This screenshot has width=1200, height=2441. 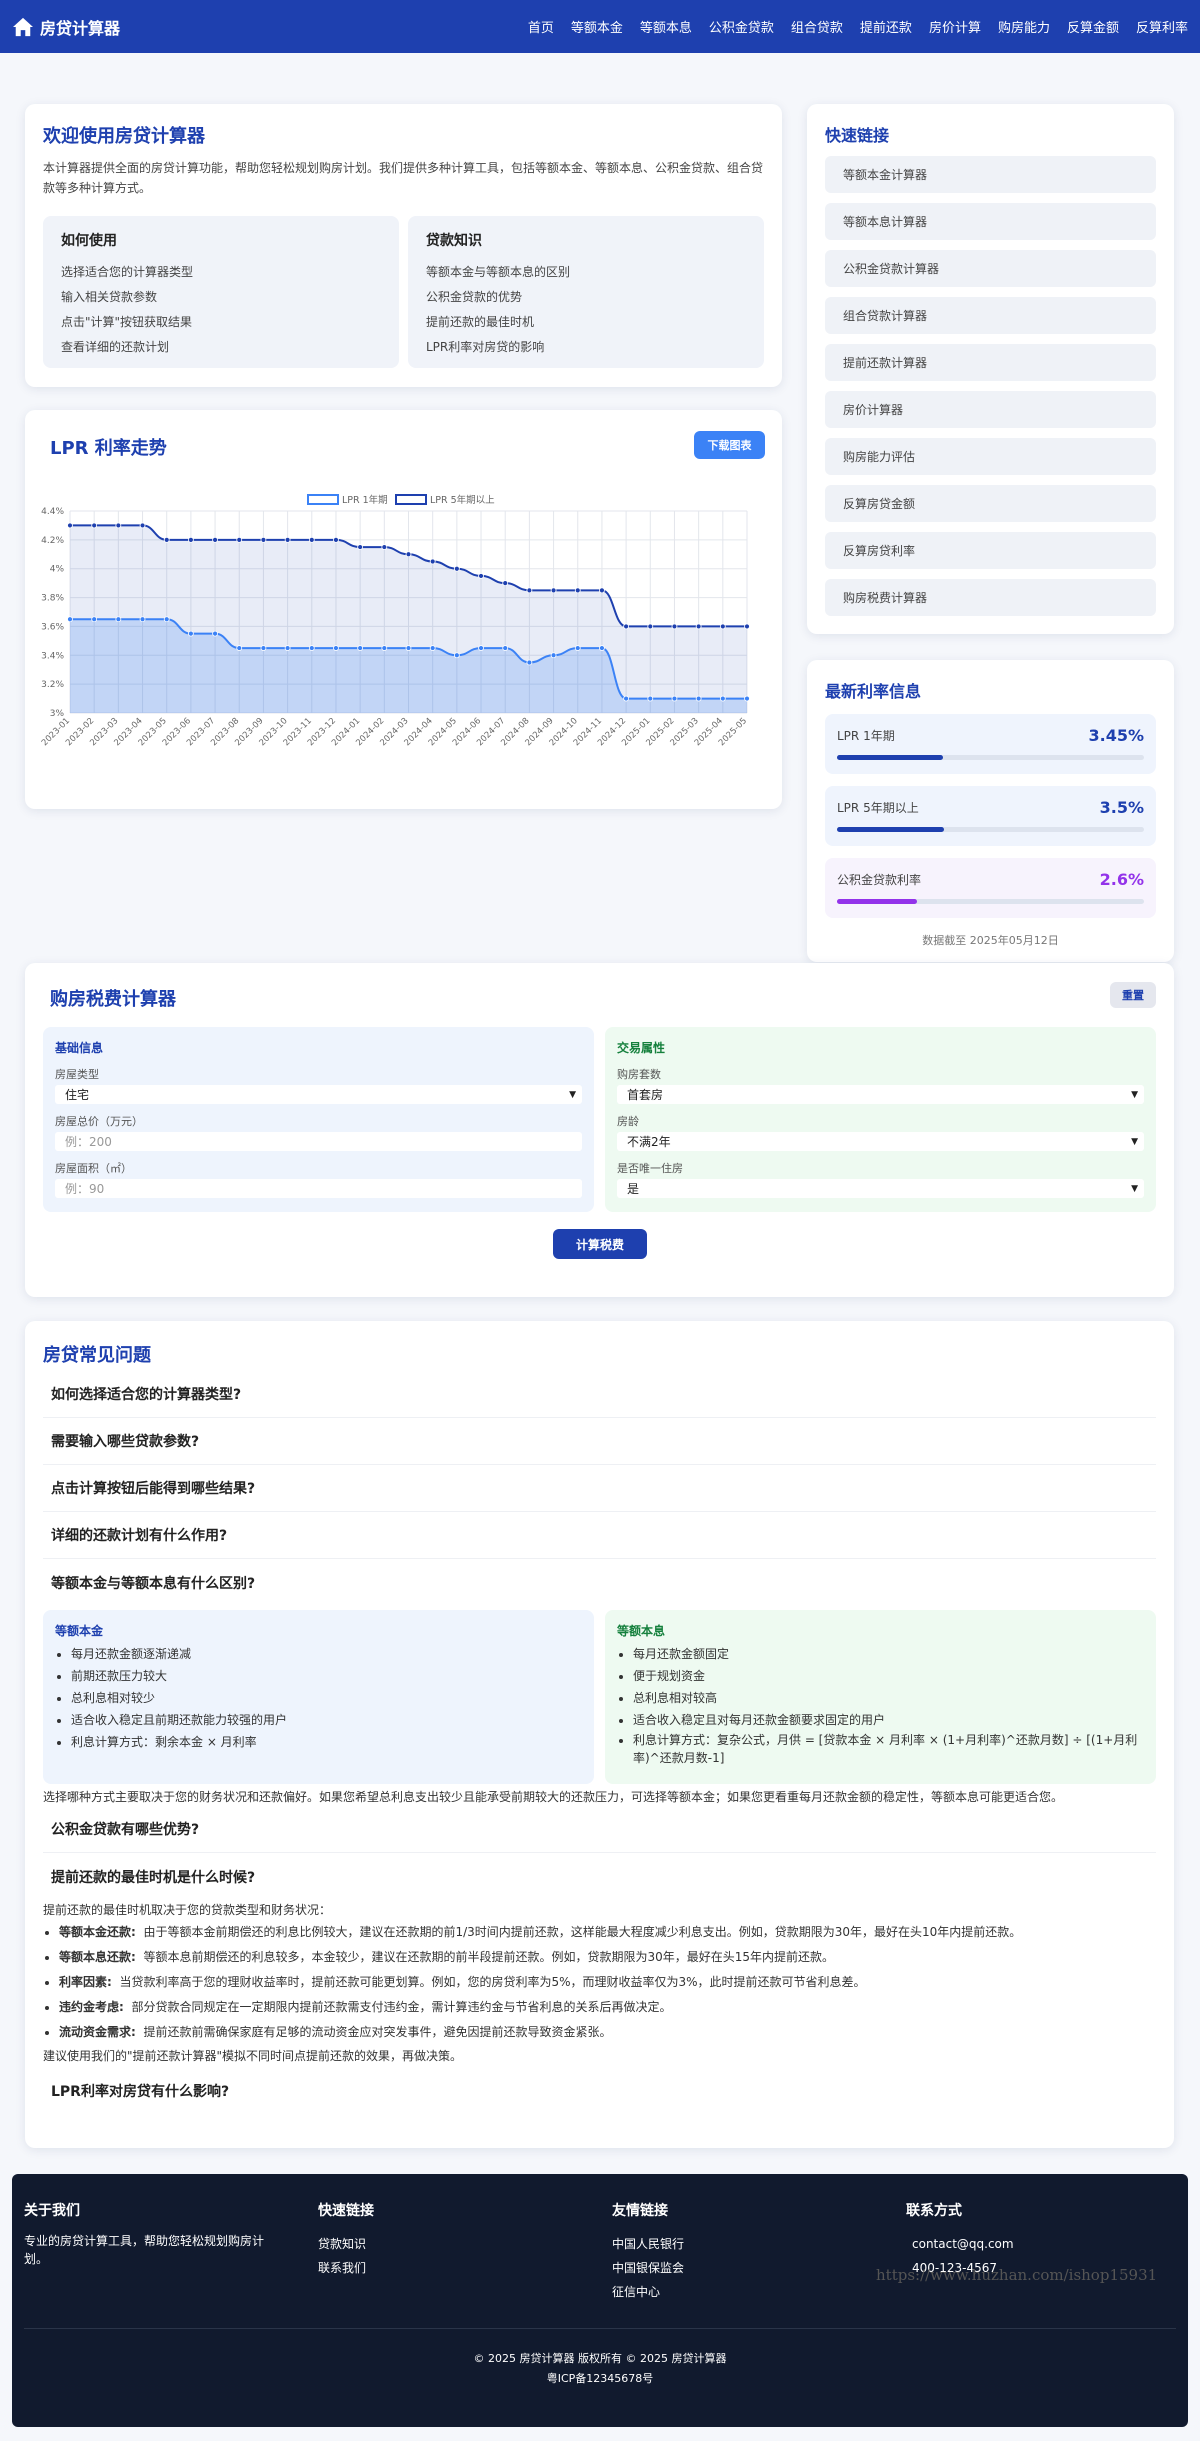 I want to click on quick-link-tax: 购房税费计算器, so click(x=990, y=597).